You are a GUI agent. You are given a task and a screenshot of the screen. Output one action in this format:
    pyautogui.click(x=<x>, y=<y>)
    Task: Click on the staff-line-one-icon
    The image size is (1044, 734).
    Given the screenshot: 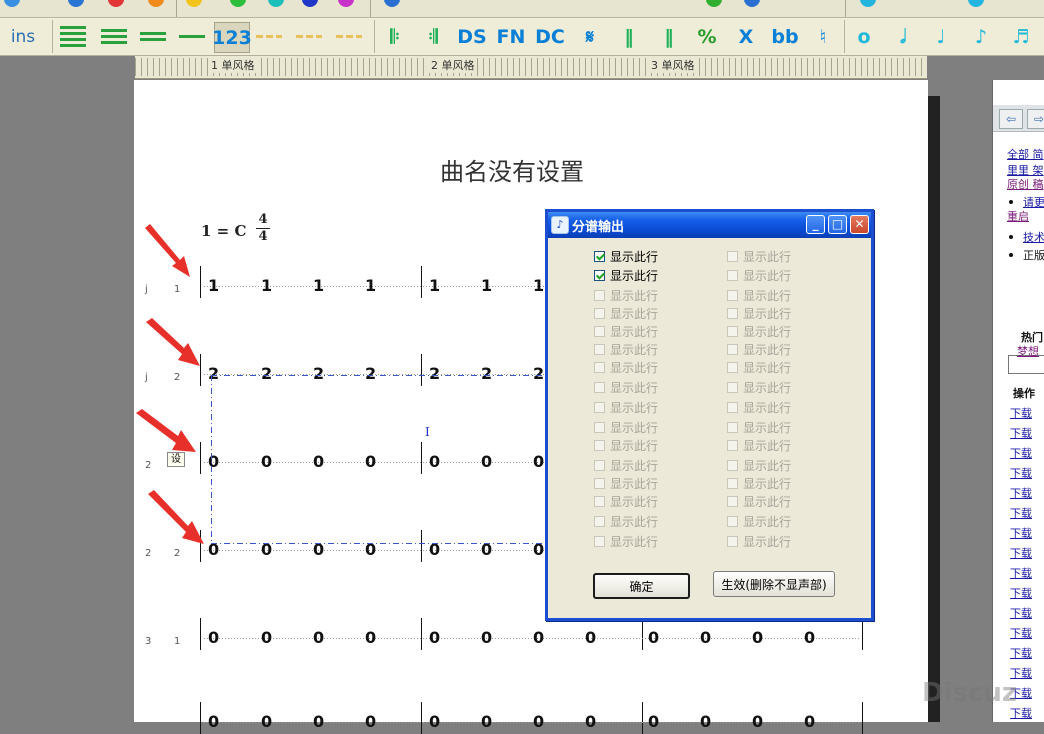 What is the action you would take?
    pyautogui.click(x=192, y=36)
    